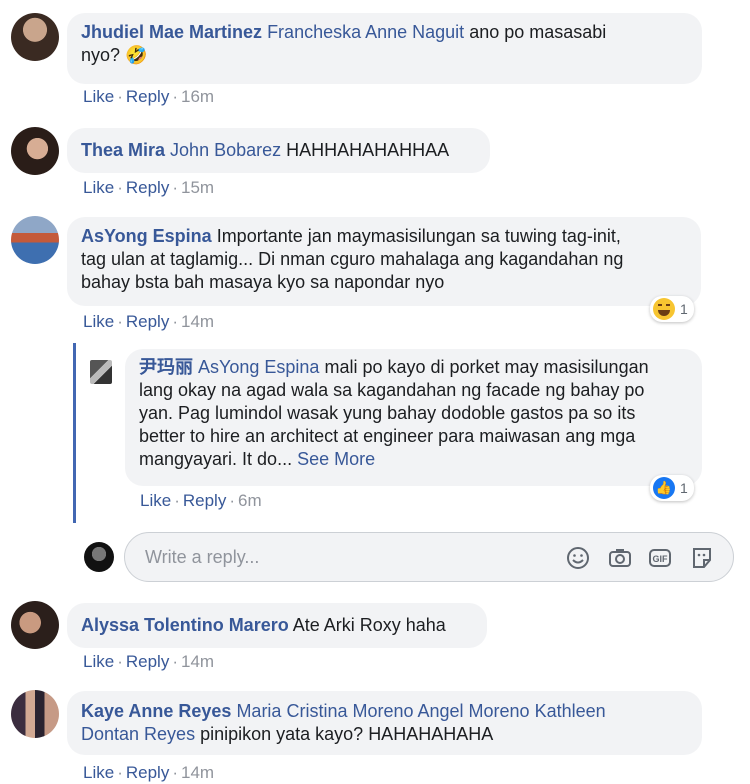  I want to click on comment-text: HAHHAHAHAHHAA, so click(365, 150).